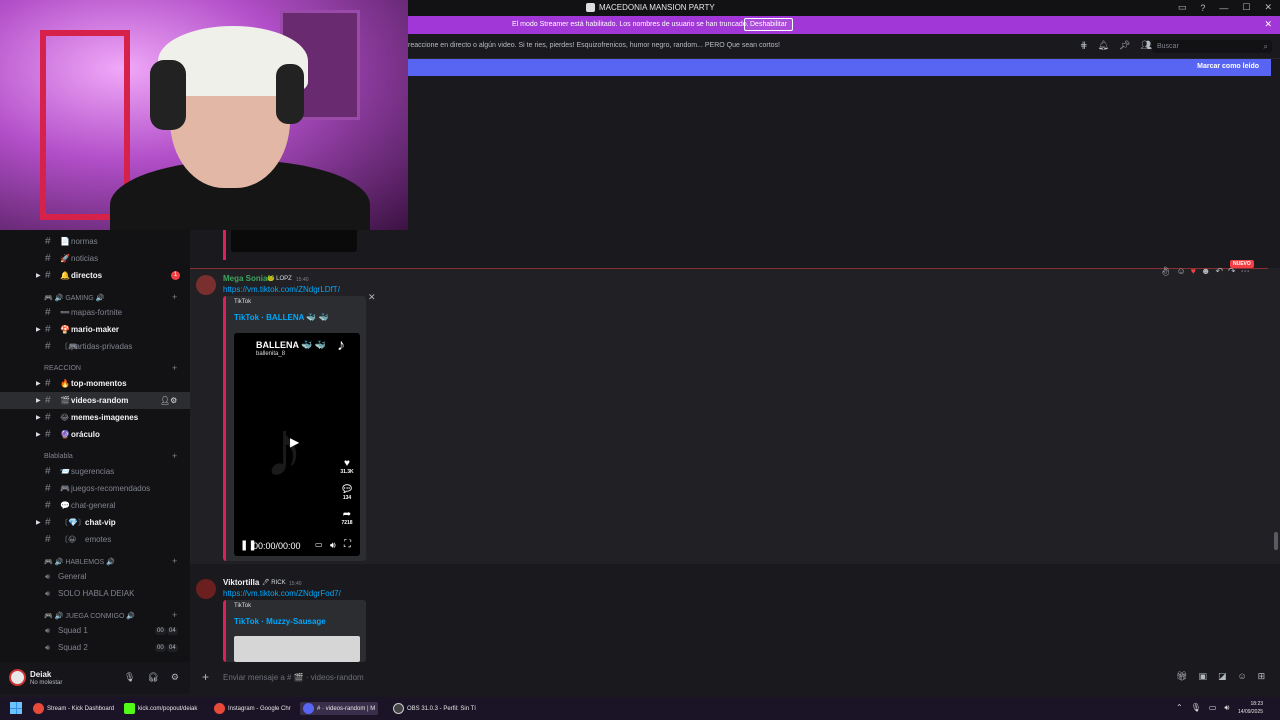 Image resolution: width=1280 pixels, height=720 pixels. What do you see at coordinates (95, 576) in the screenshot?
I see `voice-channel-general: 🔊︎ General` at bounding box center [95, 576].